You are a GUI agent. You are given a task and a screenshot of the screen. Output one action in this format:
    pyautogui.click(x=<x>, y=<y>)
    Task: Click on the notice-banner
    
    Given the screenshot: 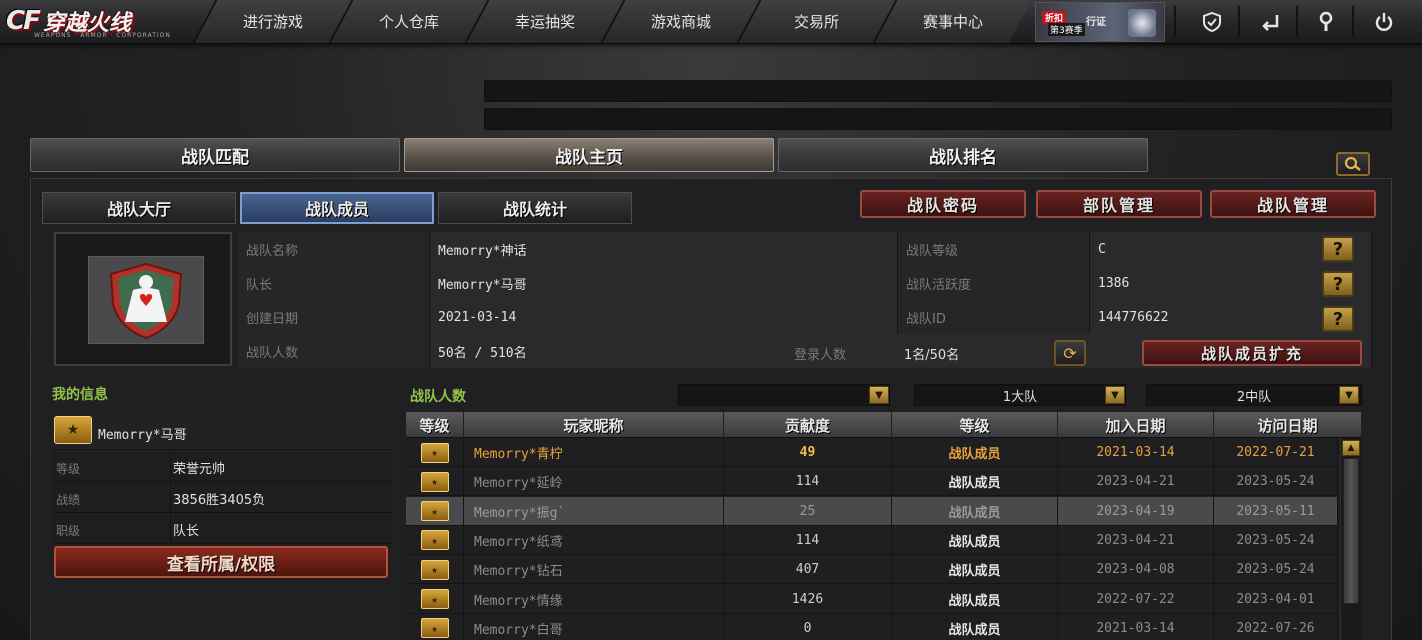 What is the action you would take?
    pyautogui.click(x=938, y=119)
    